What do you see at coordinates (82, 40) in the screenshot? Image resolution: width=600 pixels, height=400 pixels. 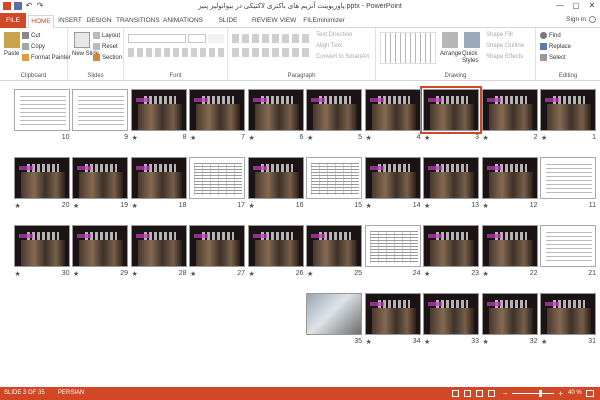 I see `new-slide-icon` at bounding box center [82, 40].